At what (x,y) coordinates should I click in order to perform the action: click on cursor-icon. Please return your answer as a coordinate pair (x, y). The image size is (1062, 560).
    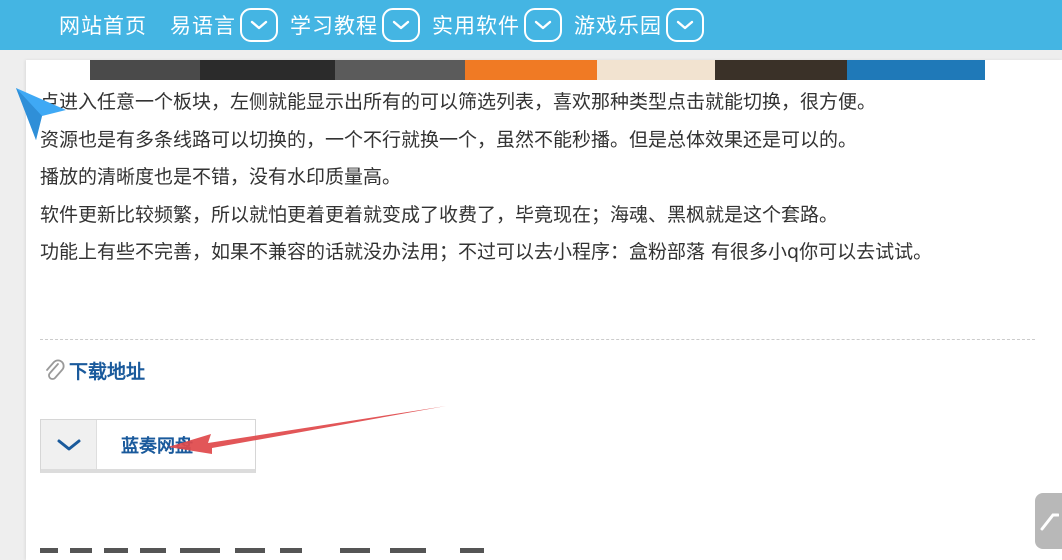
    Looking at the image, I should click on (41, 114).